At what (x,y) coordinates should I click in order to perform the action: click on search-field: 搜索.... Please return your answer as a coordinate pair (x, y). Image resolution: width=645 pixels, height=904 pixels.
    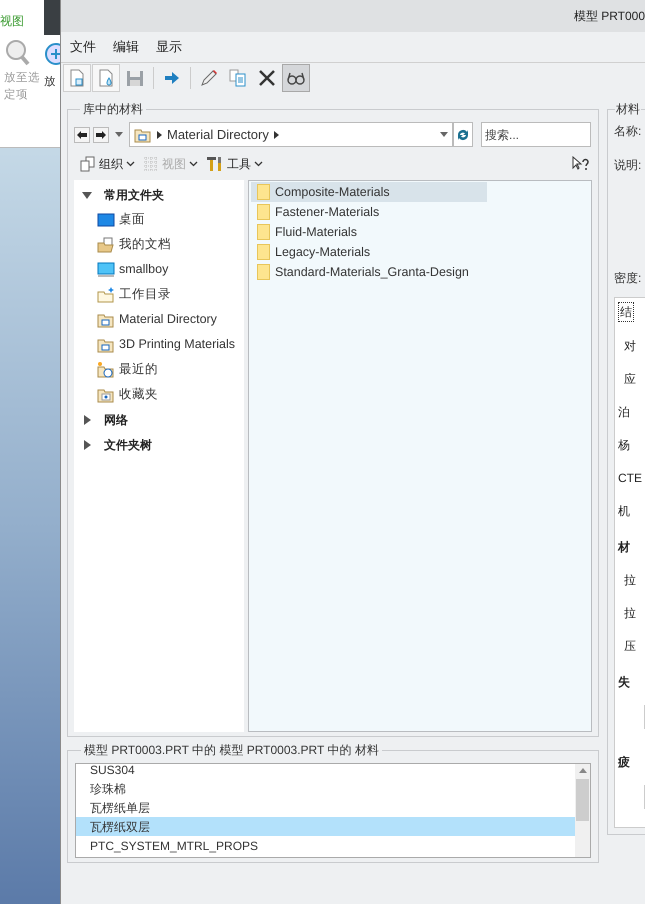
    Looking at the image, I should click on (536, 134).